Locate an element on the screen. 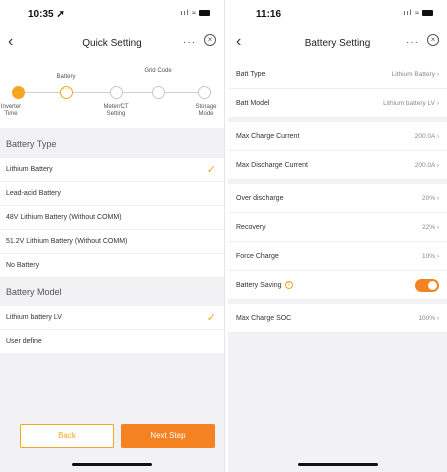 This screenshot has width=447, height=472. option-label: 51.2V Lithium Battery (Without COMM) is located at coordinates (67, 241).